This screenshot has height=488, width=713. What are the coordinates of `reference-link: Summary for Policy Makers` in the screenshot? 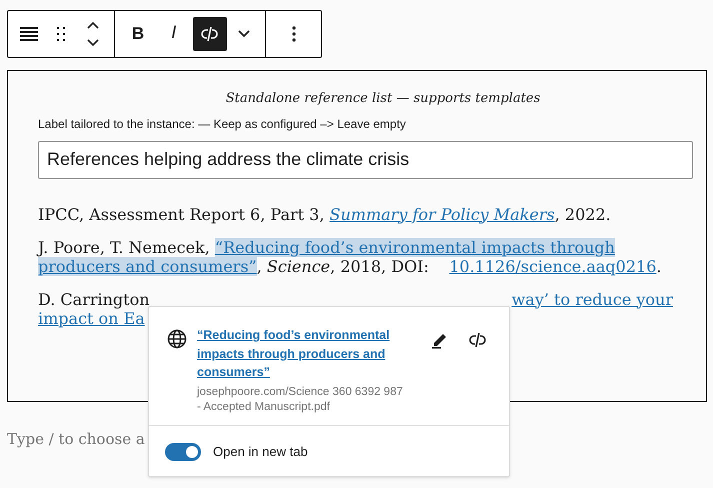 It's located at (442, 214).